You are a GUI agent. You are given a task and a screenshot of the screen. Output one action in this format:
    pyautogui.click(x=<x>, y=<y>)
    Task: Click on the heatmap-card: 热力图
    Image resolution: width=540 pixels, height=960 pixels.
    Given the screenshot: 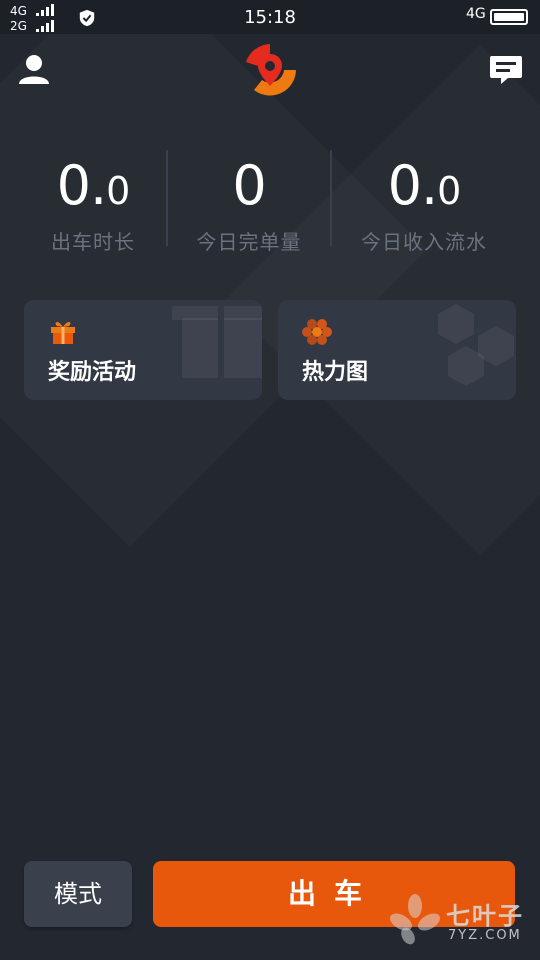 What is the action you would take?
    pyautogui.click(x=397, y=350)
    